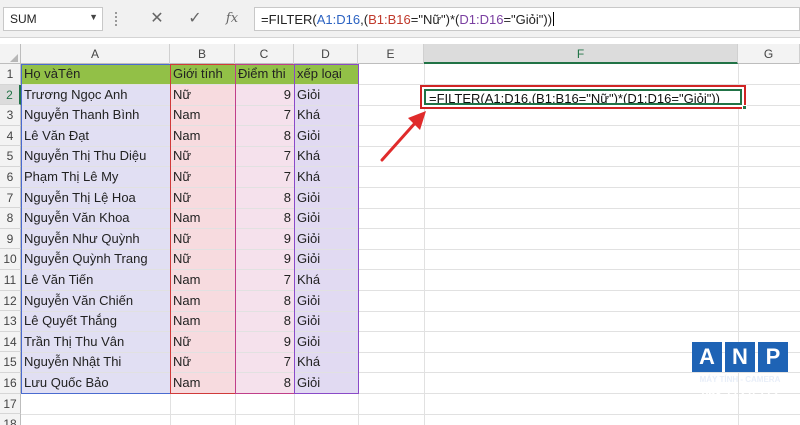 The height and width of the screenshot is (425, 800). I want to click on cell-a1: Họ vàTên, so click(95, 74).